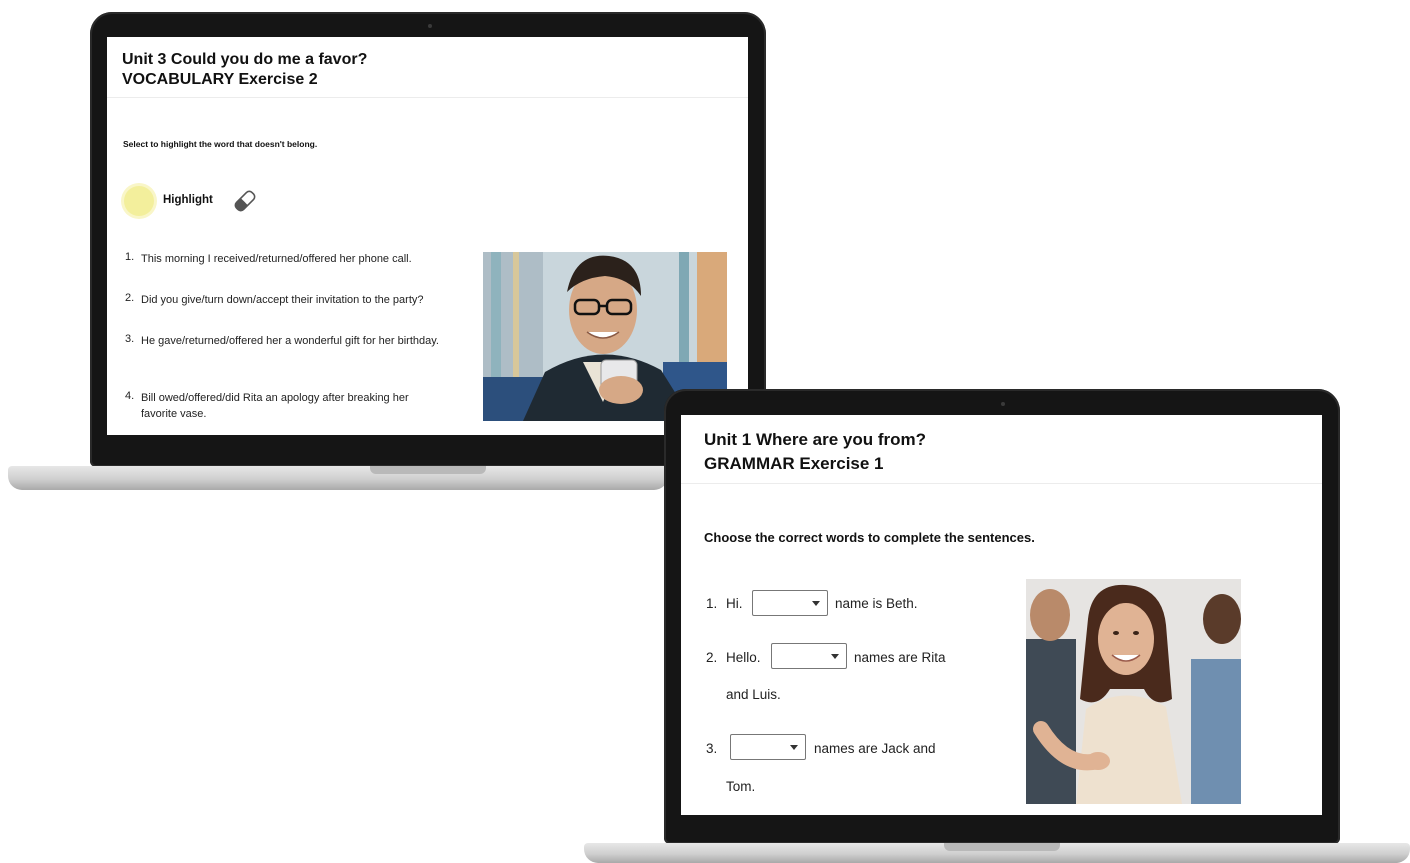  Describe the element at coordinates (734, 603) in the screenshot. I see `question-prefix: Hi.` at that location.